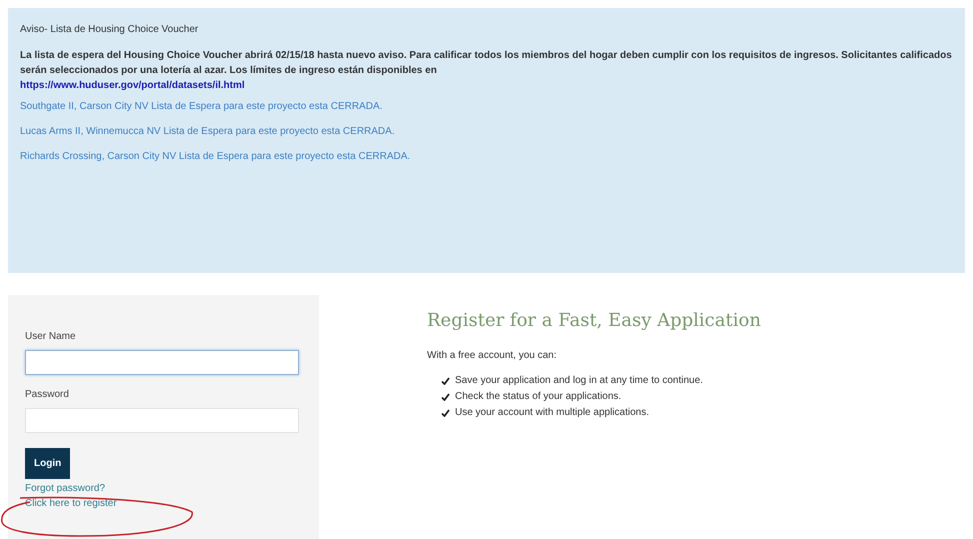 The image size is (973, 539). What do you see at coordinates (486, 131) in the screenshot?
I see `closure-notice-link: Lucas Arms II, Winnemucca NV Lista de Espera para este proyecto esta CERRADA.` at bounding box center [486, 131].